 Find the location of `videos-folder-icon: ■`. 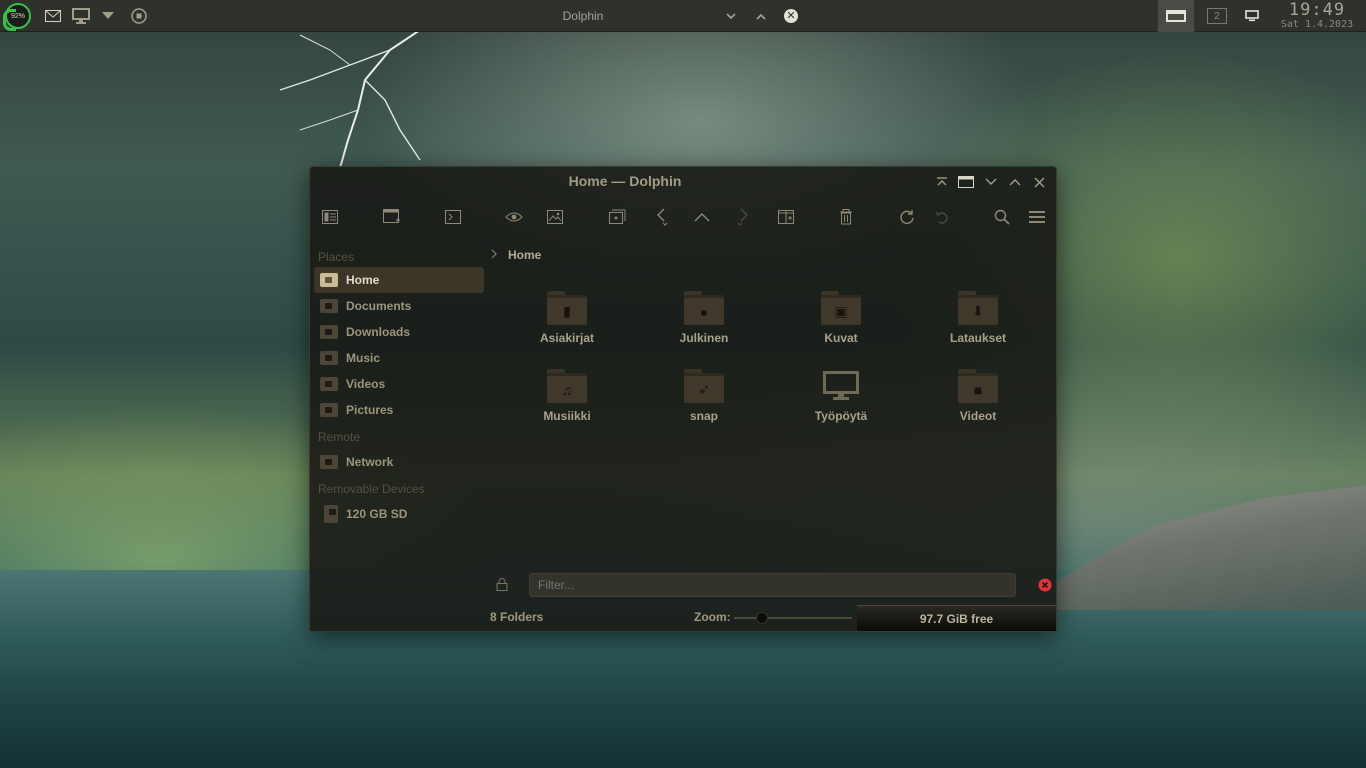

videos-folder-icon: ■ is located at coordinates (978, 386).